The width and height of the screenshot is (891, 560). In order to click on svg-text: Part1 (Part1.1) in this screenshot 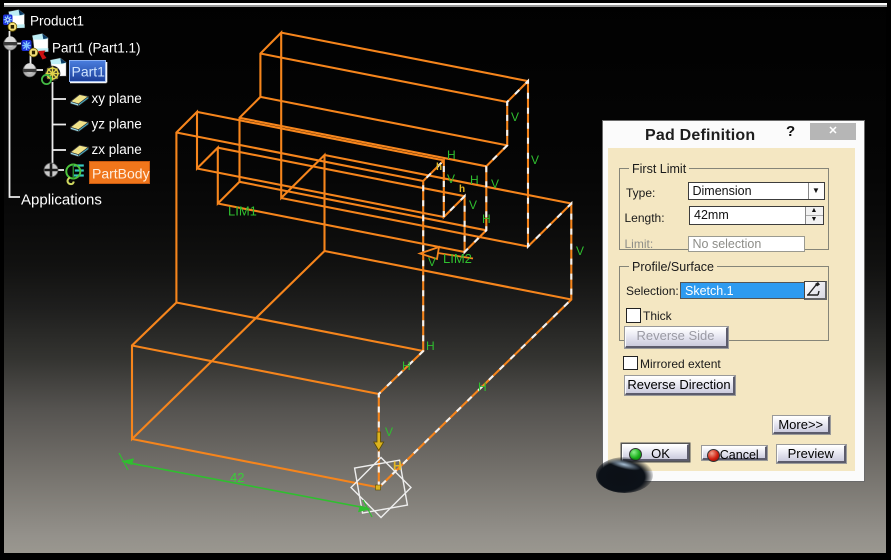, I will do `click(96, 48)`.